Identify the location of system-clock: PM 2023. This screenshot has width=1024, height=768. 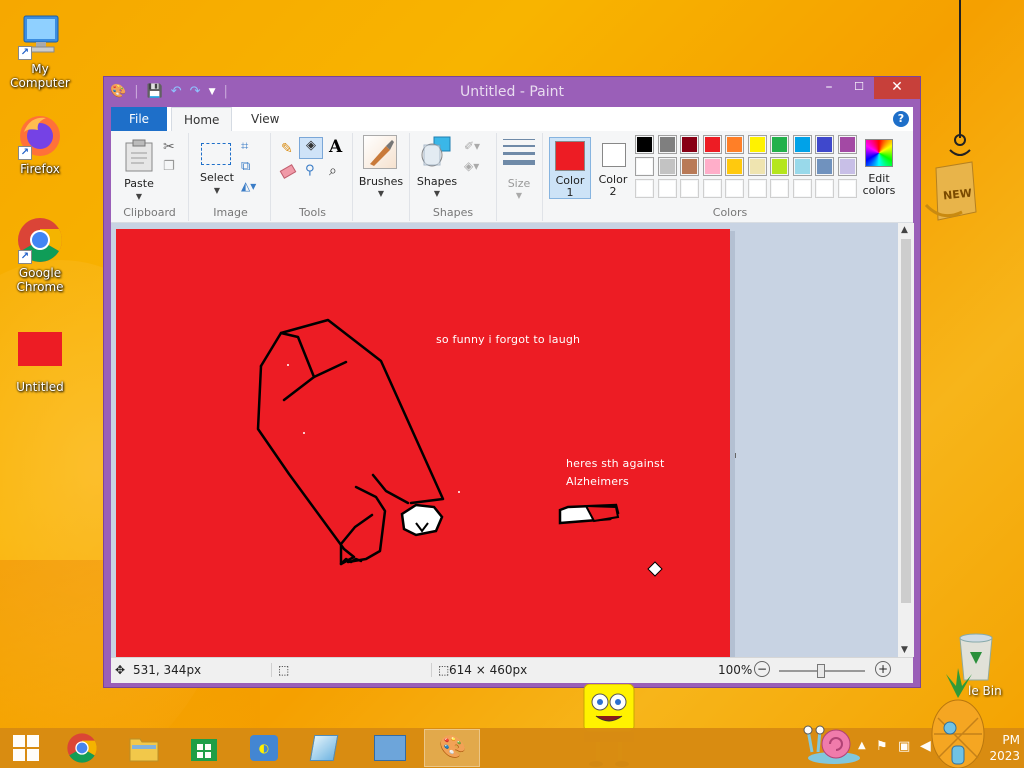
(1004, 748).